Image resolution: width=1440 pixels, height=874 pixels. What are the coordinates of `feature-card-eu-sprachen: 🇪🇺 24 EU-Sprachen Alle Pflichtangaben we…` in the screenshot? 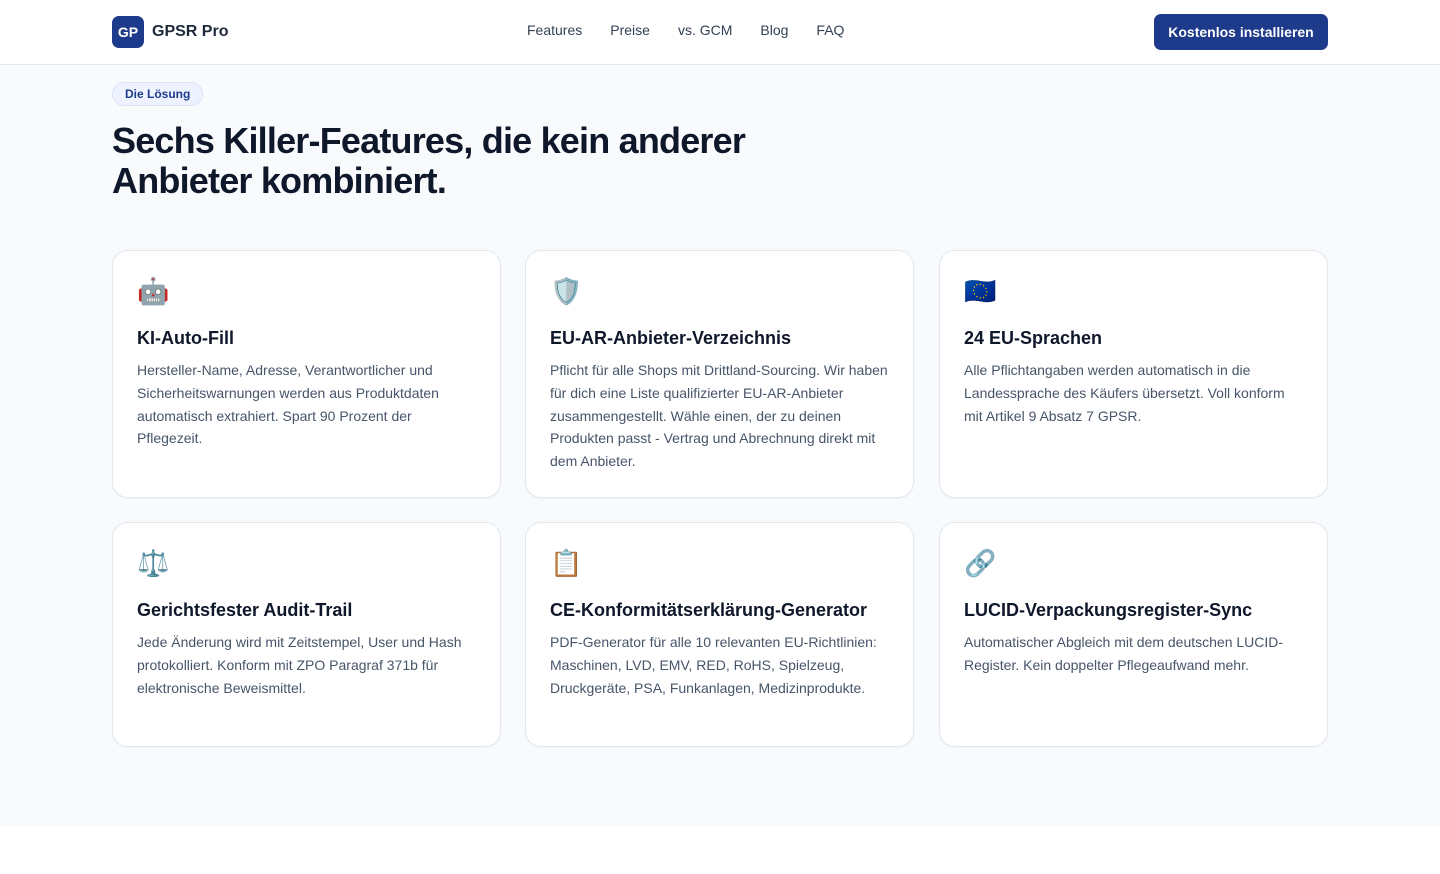 It's located at (1133, 374).